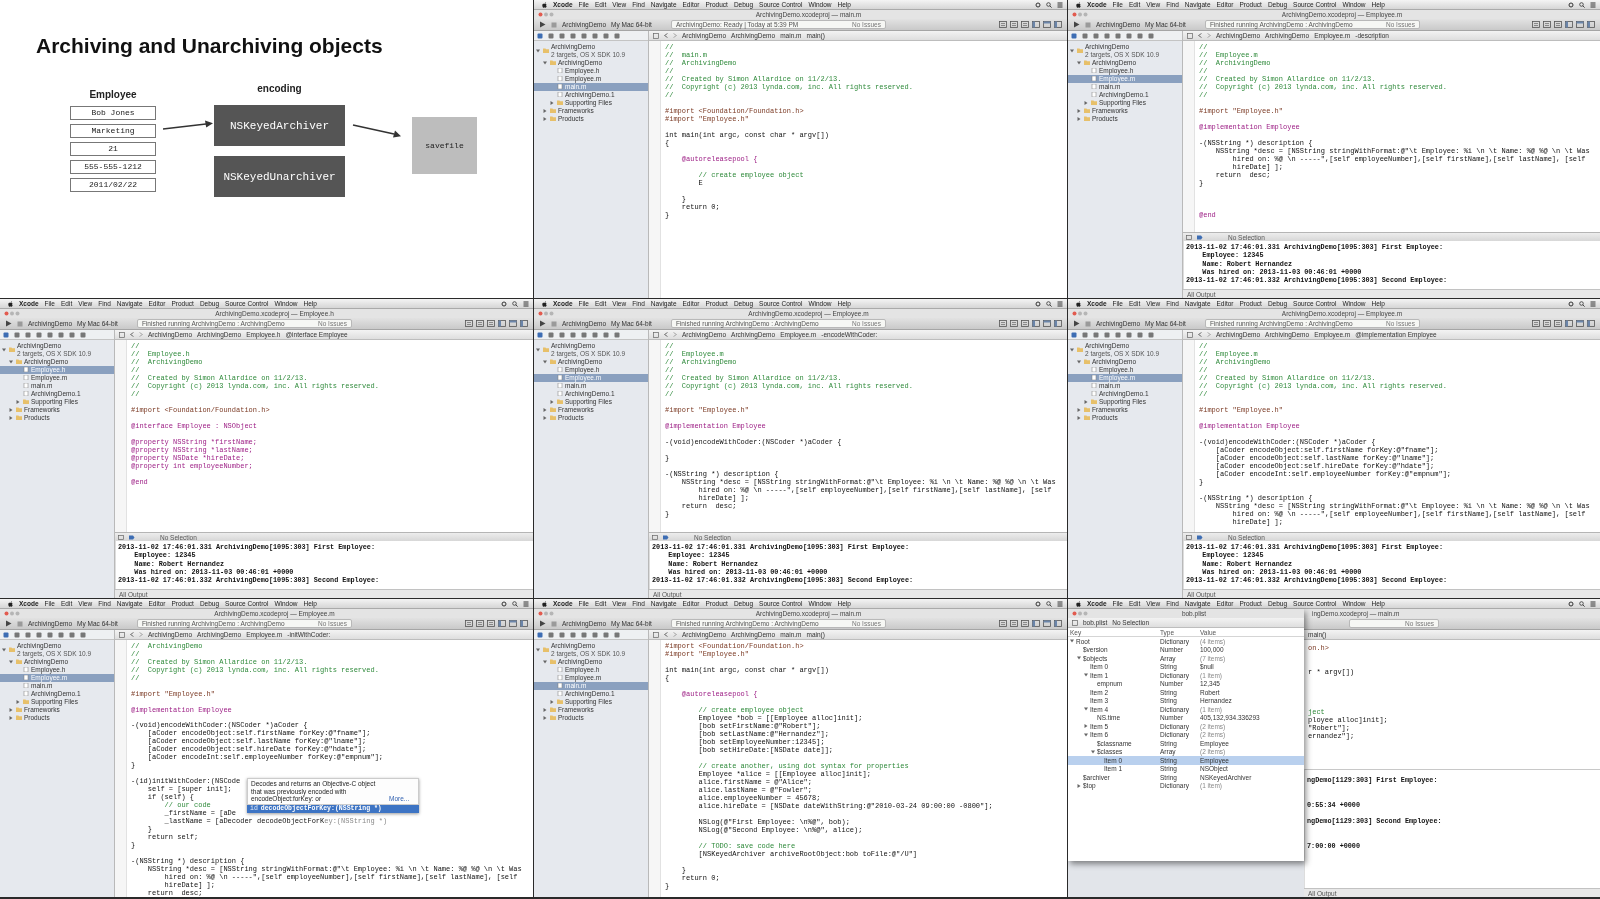  Describe the element at coordinates (113, 167) in the screenshot. I see `field-box: 555-555-1212` at that location.